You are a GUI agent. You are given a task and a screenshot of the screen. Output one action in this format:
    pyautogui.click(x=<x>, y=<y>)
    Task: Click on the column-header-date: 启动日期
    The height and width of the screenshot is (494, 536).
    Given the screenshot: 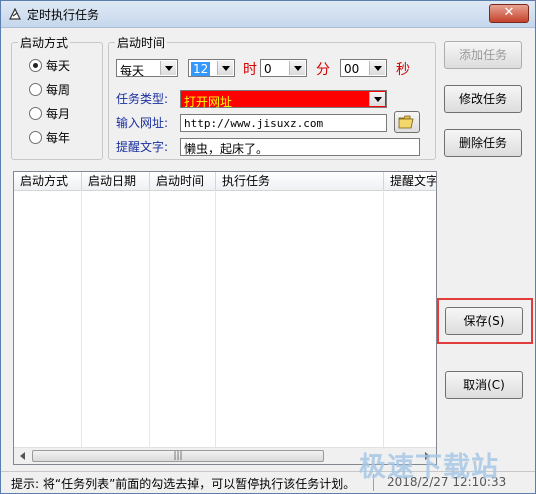 What is the action you would take?
    pyautogui.click(x=116, y=181)
    